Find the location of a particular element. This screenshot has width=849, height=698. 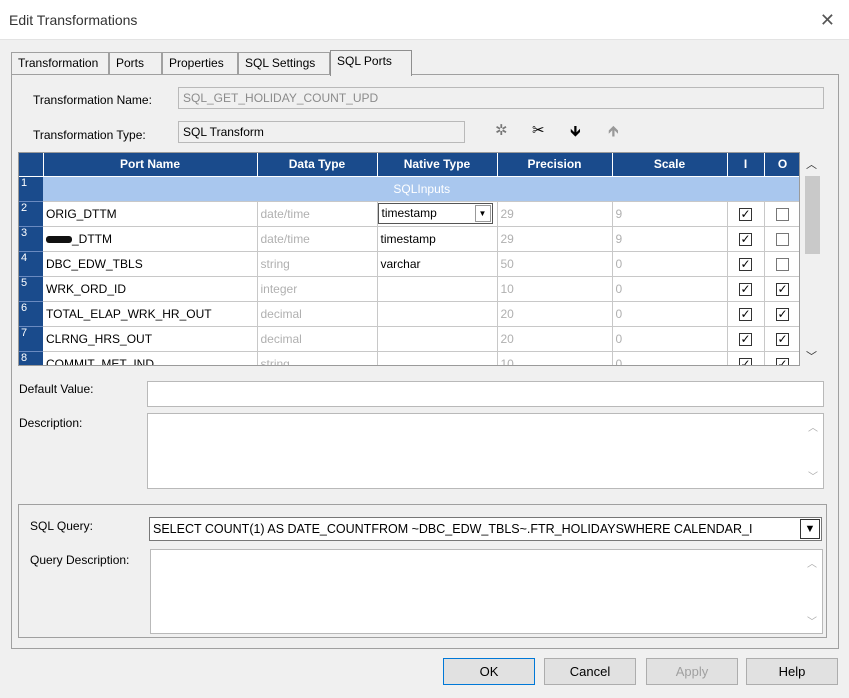

col-port-name: Port Name is located at coordinates (150, 165).